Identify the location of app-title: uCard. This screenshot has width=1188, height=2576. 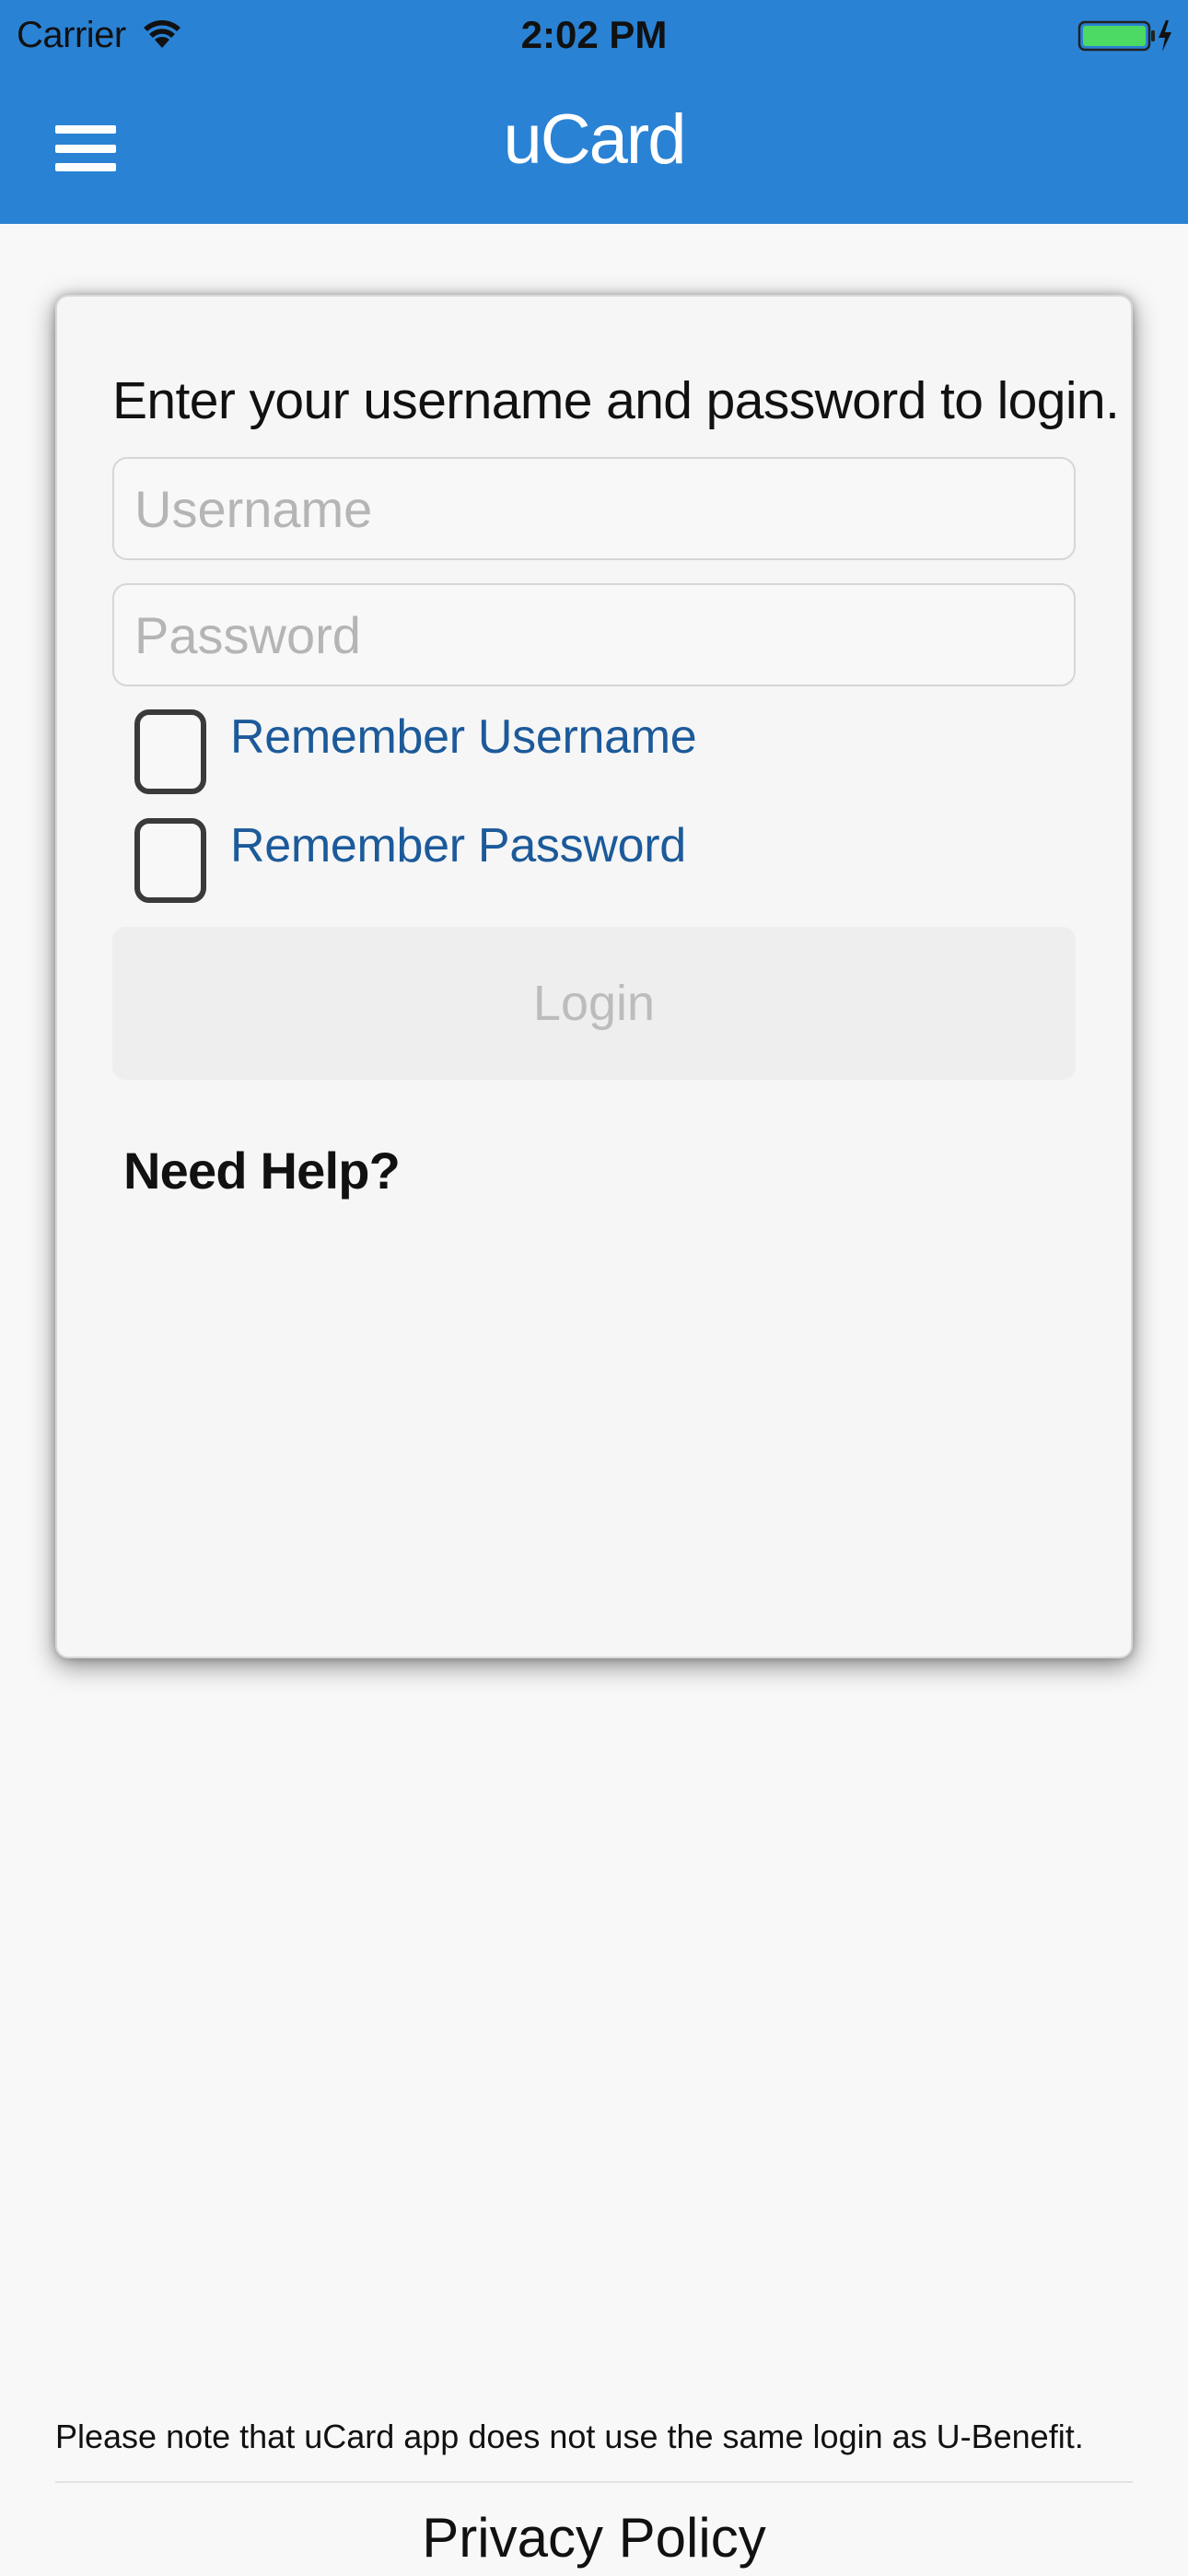
(595, 139).